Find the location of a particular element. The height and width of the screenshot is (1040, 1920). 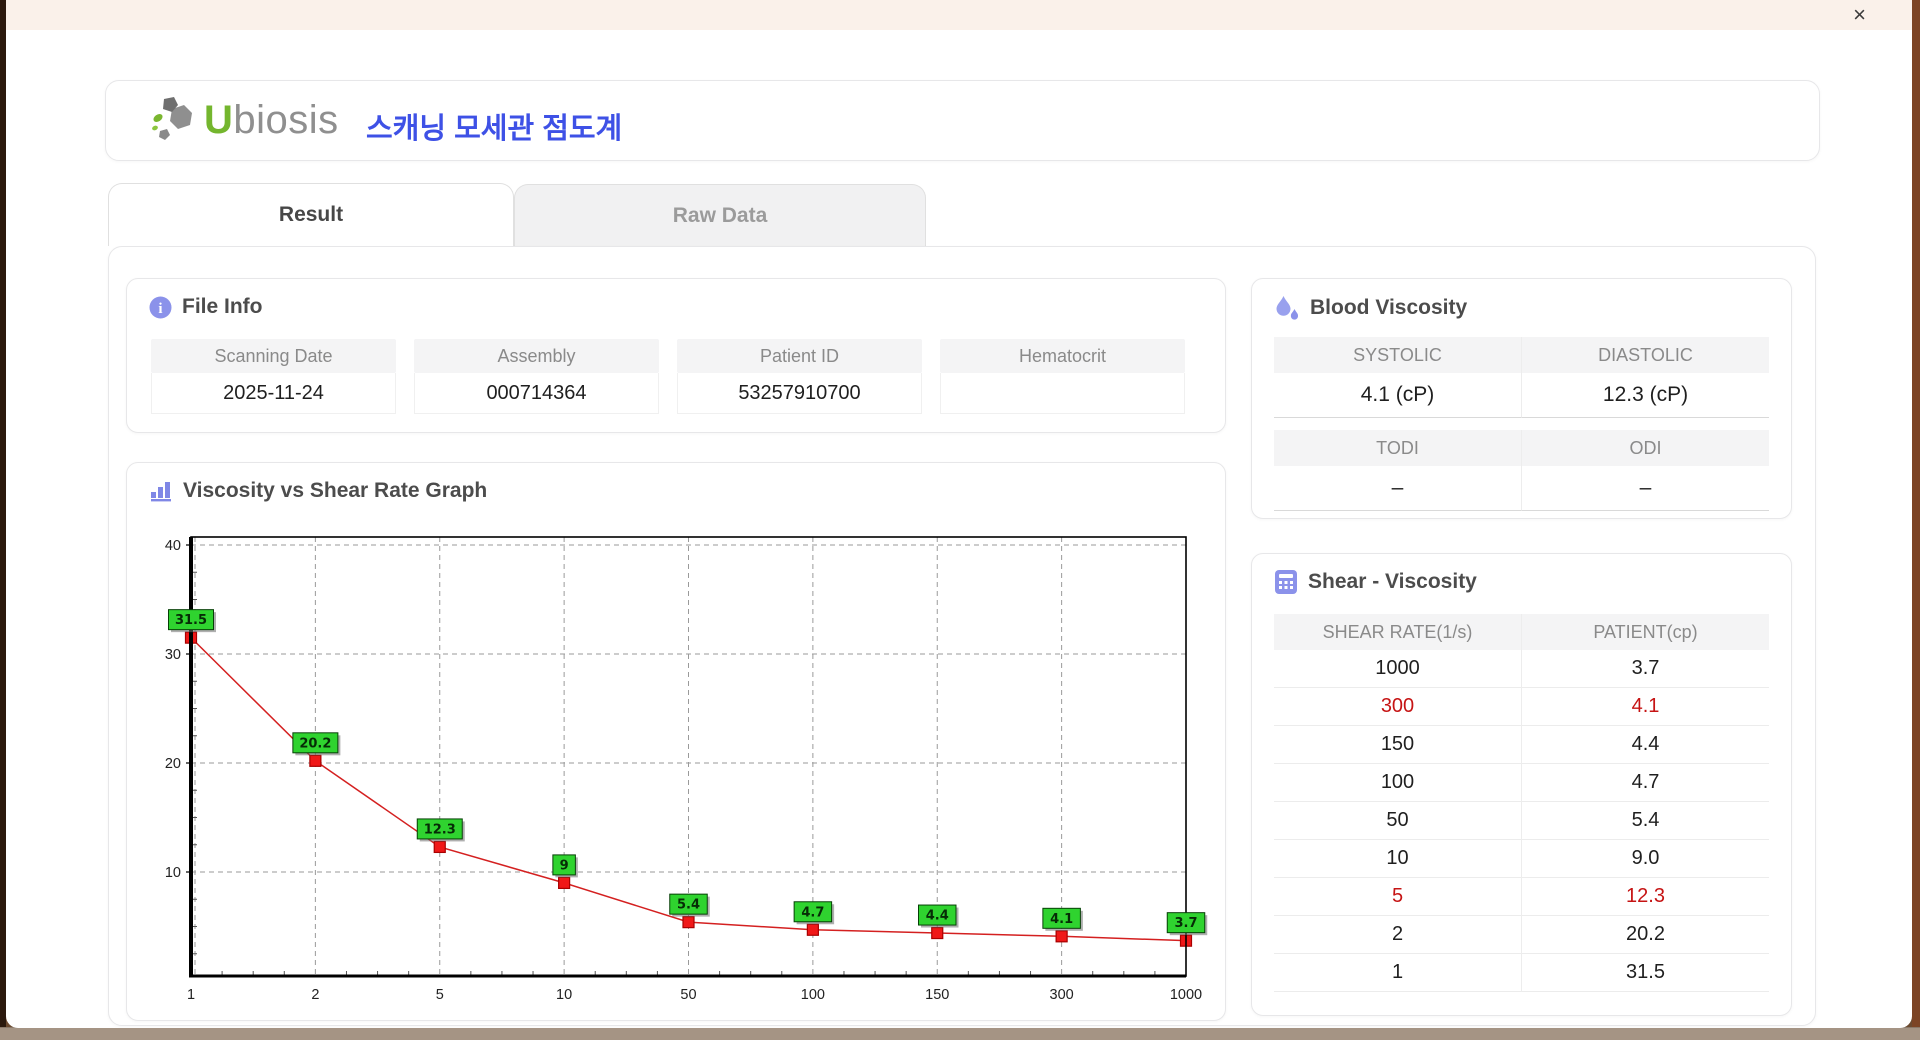

field-label: Scanning Date is located at coordinates (273, 356).